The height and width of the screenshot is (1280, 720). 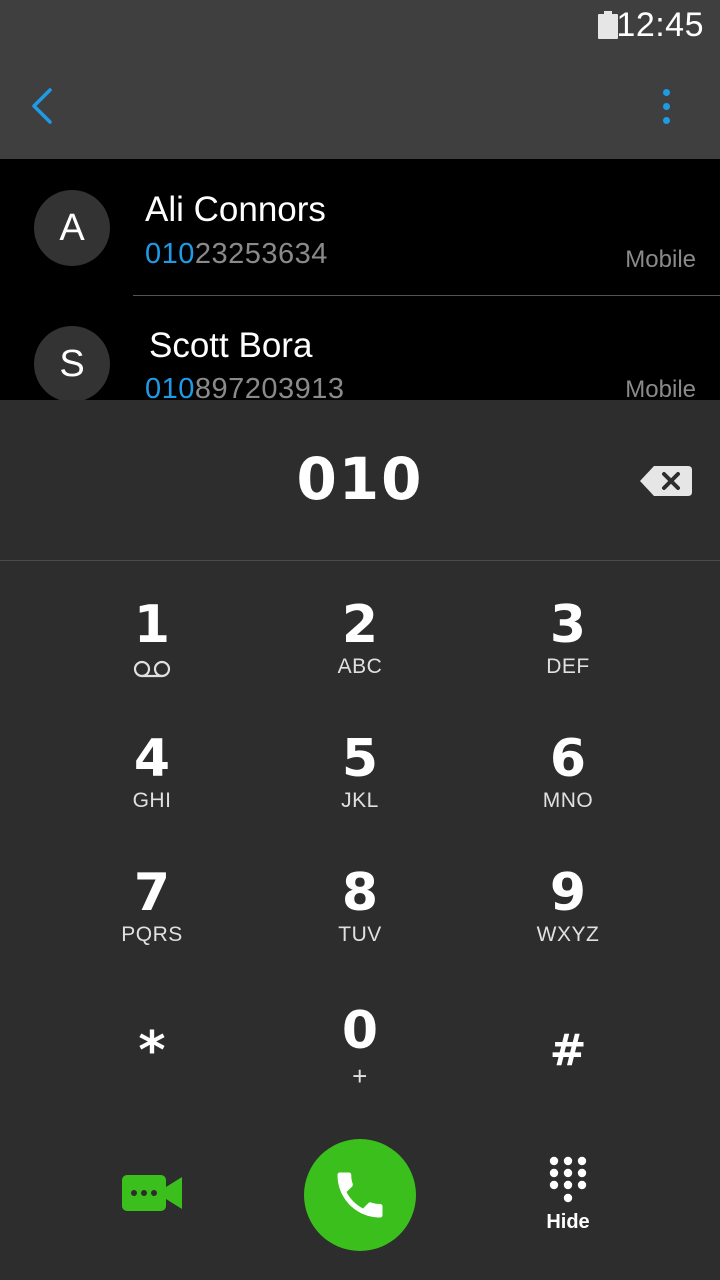 I want to click on video-call-icon, so click(x=152, y=1193).